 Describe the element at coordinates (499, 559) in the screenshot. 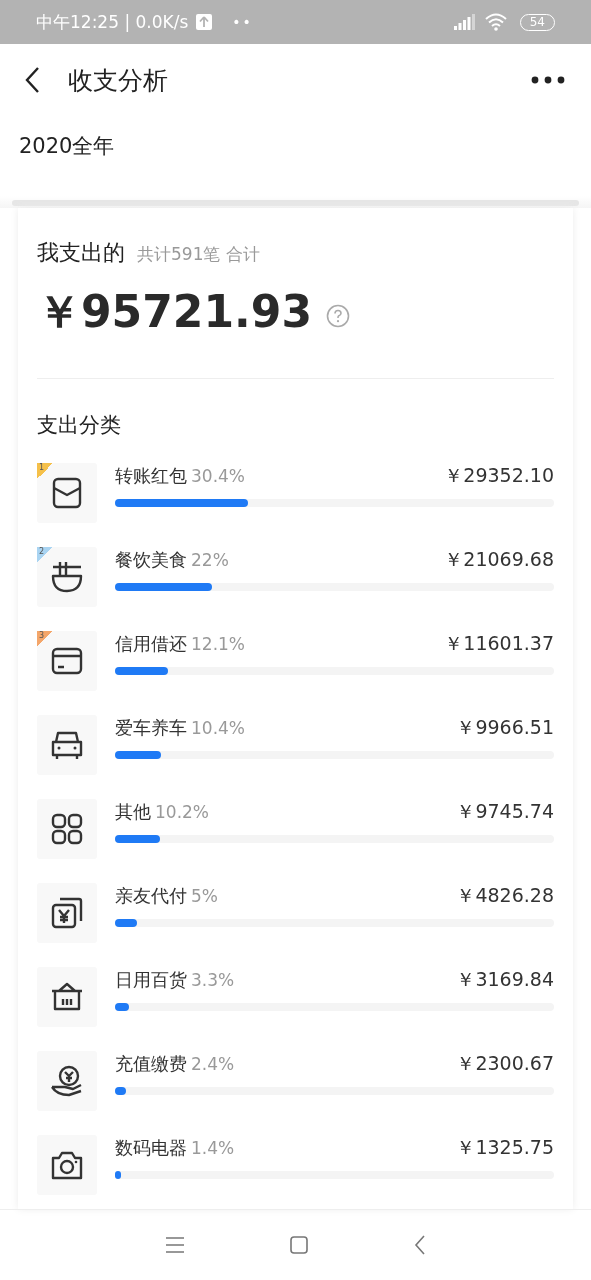

I see `category-amount: ￥21069.68` at that location.